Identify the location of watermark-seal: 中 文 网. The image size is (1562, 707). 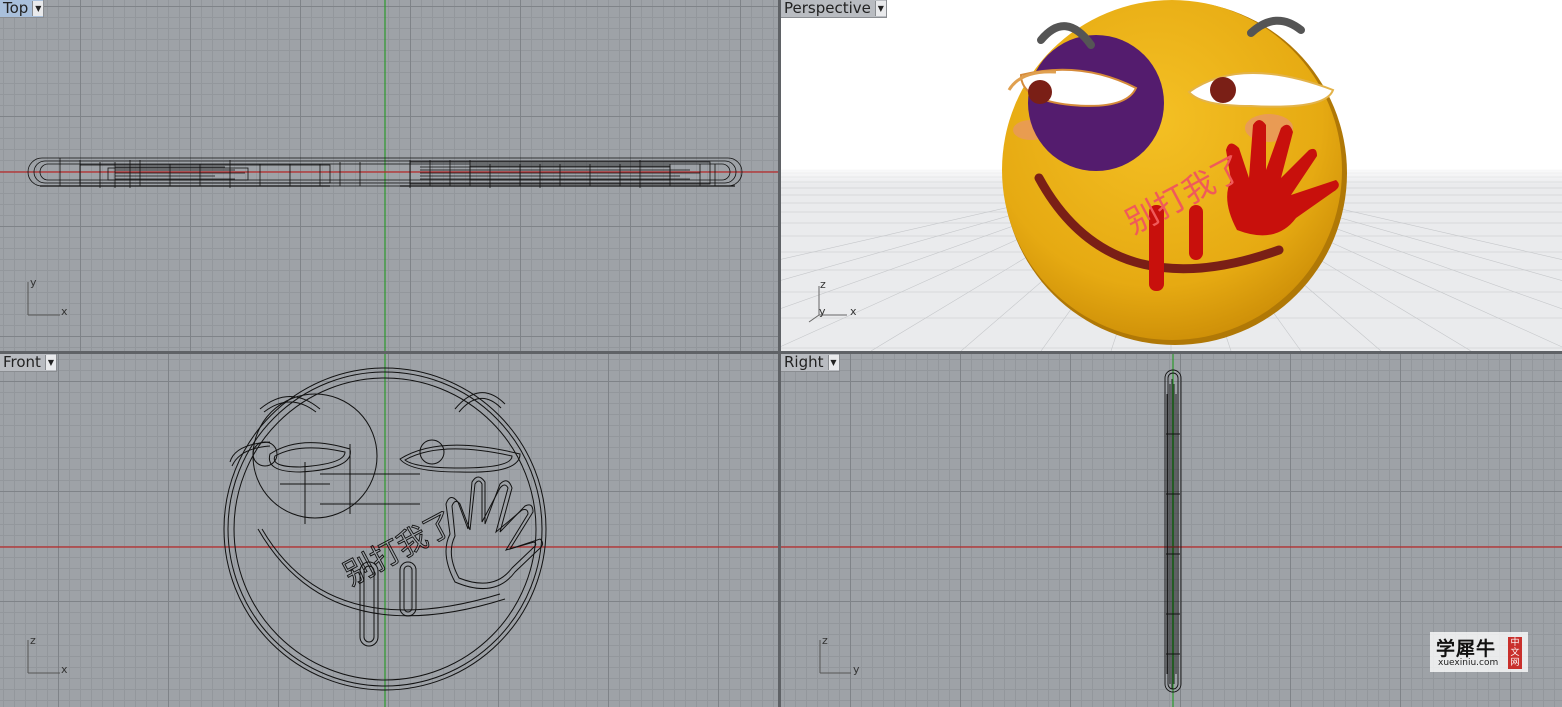
(1515, 653).